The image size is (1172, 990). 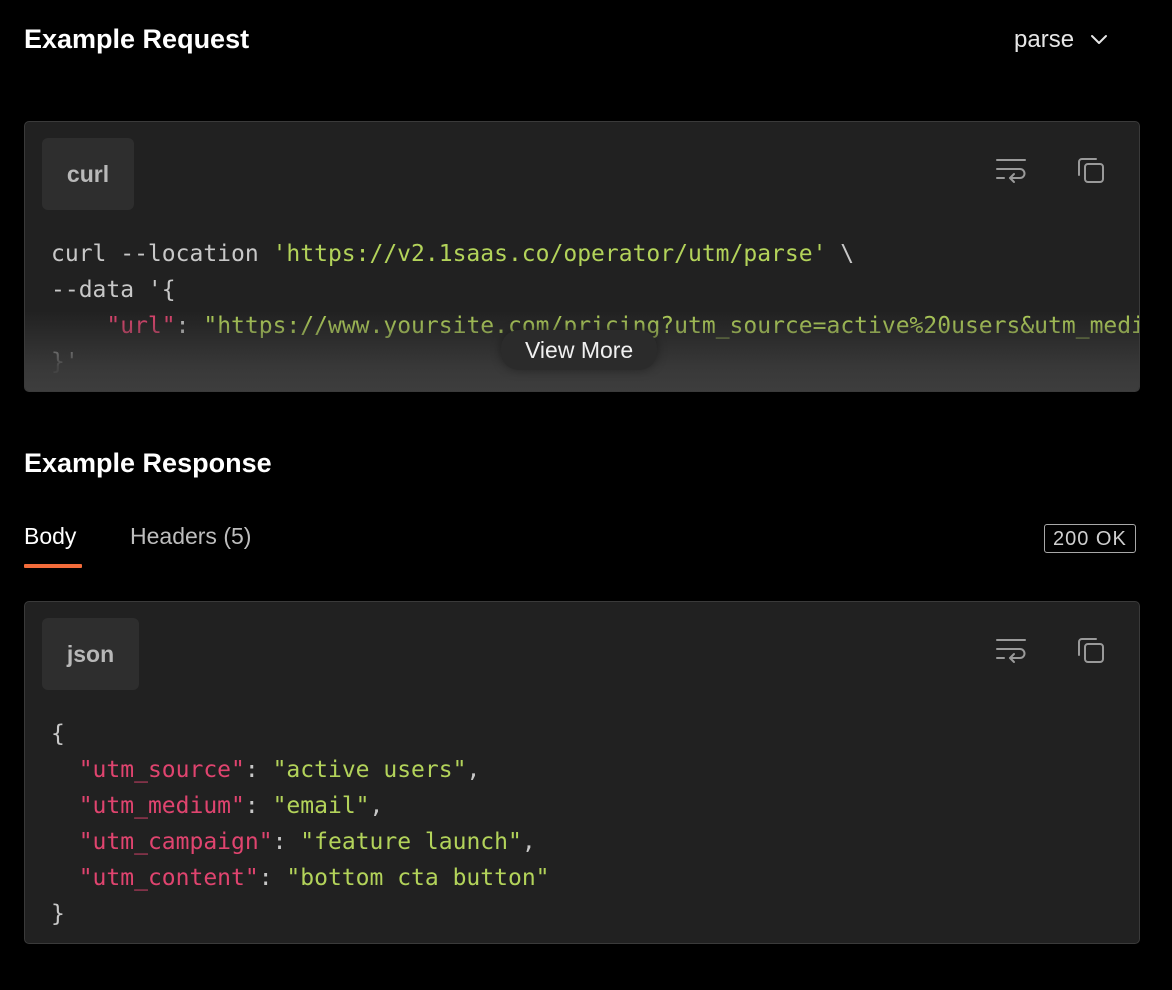 What do you see at coordinates (1044, 39) in the screenshot?
I see `endpoint-dropdown-value: parse` at bounding box center [1044, 39].